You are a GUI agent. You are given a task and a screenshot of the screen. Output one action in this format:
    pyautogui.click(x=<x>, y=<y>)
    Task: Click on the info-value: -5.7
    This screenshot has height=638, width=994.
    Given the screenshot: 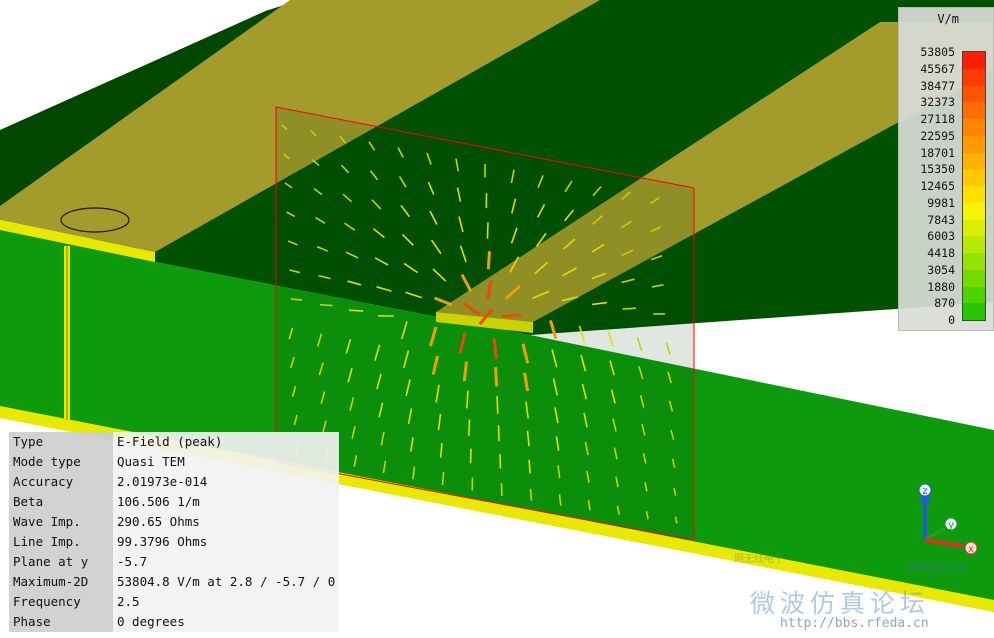 What is the action you would take?
    pyautogui.click(x=226, y=562)
    